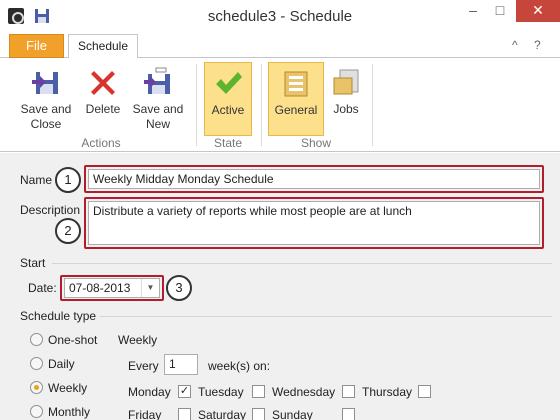  I want to click on radio-weekly, so click(36, 387).